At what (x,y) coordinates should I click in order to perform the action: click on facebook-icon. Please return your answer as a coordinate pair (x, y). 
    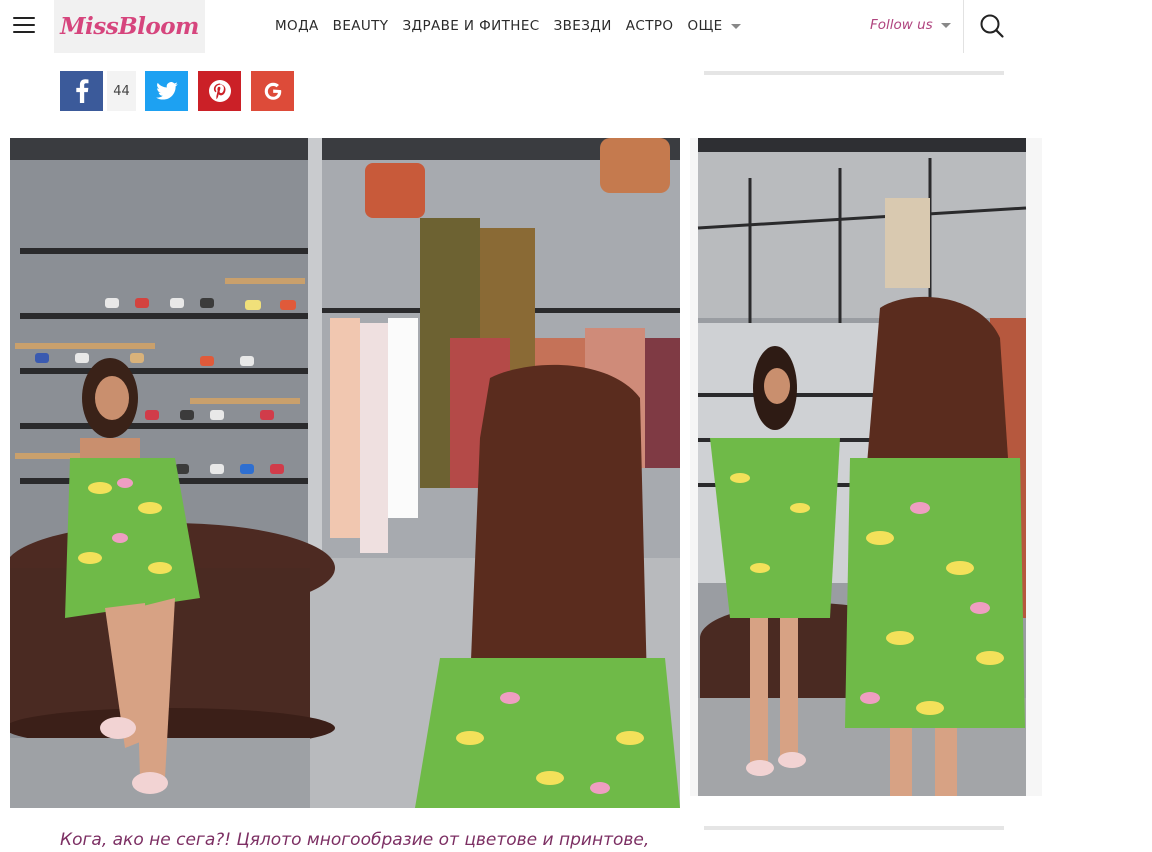
    Looking at the image, I should click on (81, 91).